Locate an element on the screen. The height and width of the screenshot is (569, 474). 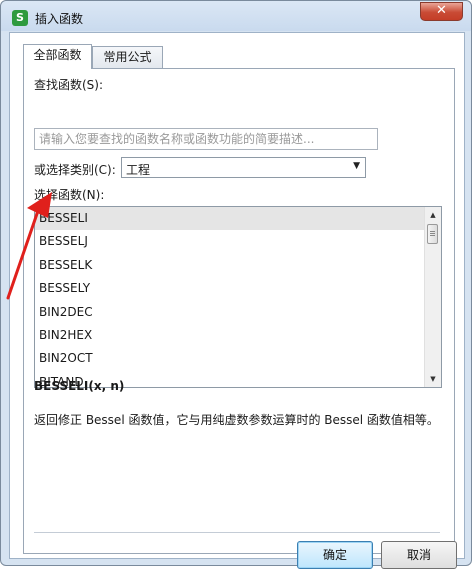
list-item: BESSELY is located at coordinates (238, 288).